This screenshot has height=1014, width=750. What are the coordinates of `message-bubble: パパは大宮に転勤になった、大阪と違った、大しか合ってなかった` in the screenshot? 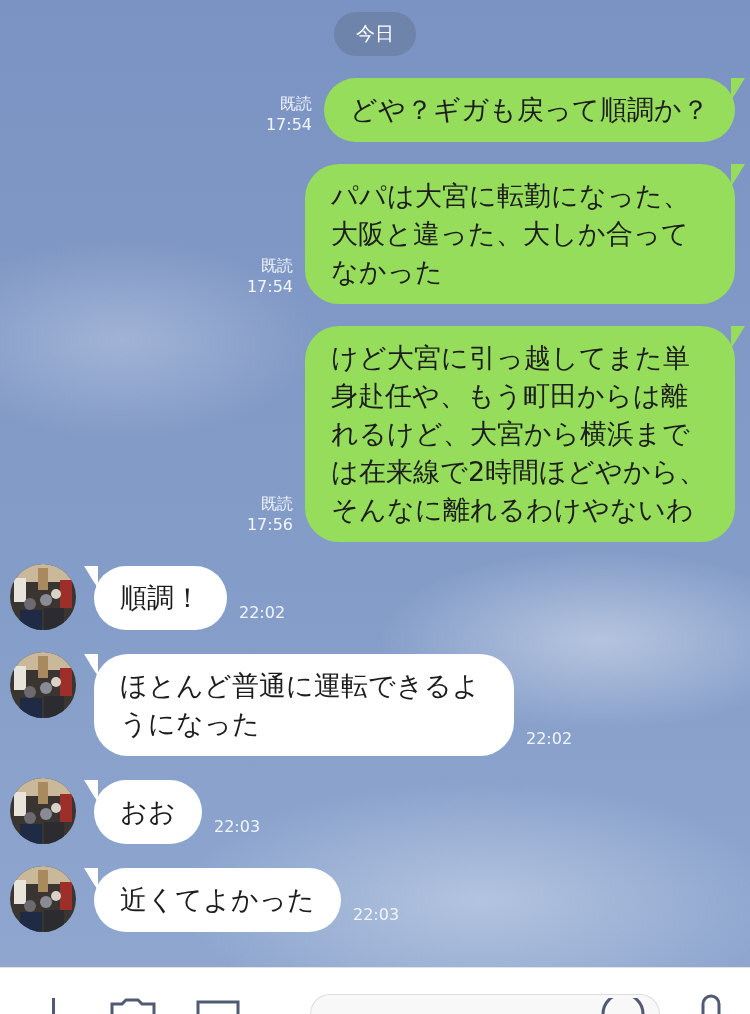 It's located at (520, 234).